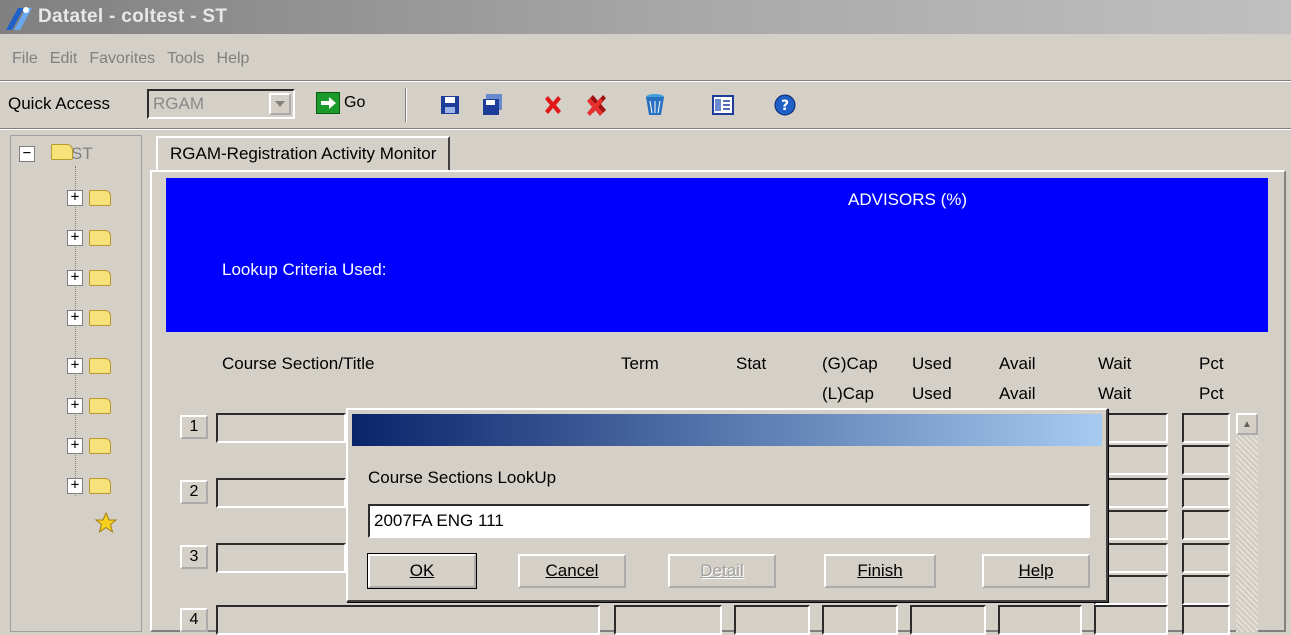  Describe the element at coordinates (76, 383) in the screenshot. I see `navigation-tree: − ST + + + + + + + +` at that location.